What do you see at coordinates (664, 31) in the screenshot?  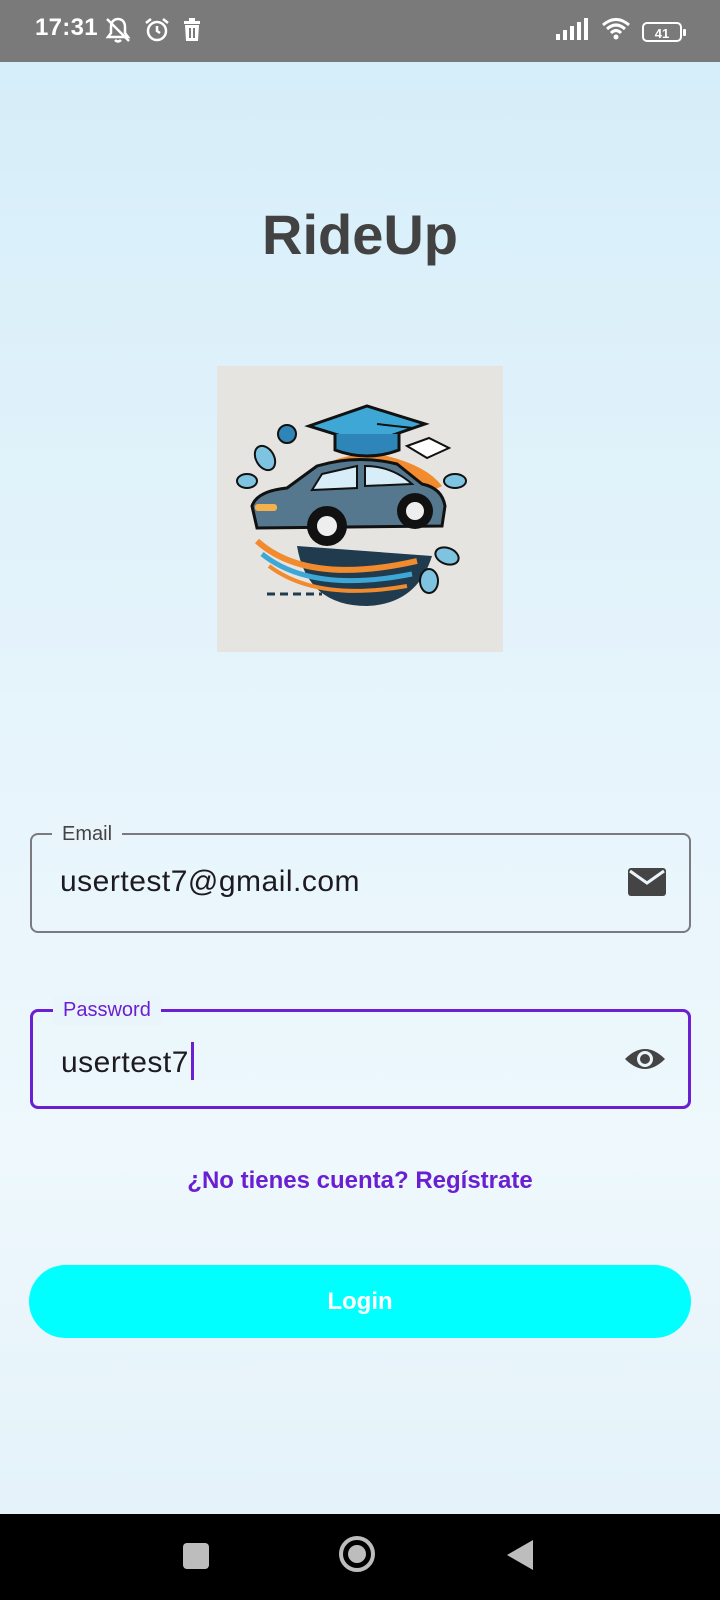 I see `battery-icon: 41` at bounding box center [664, 31].